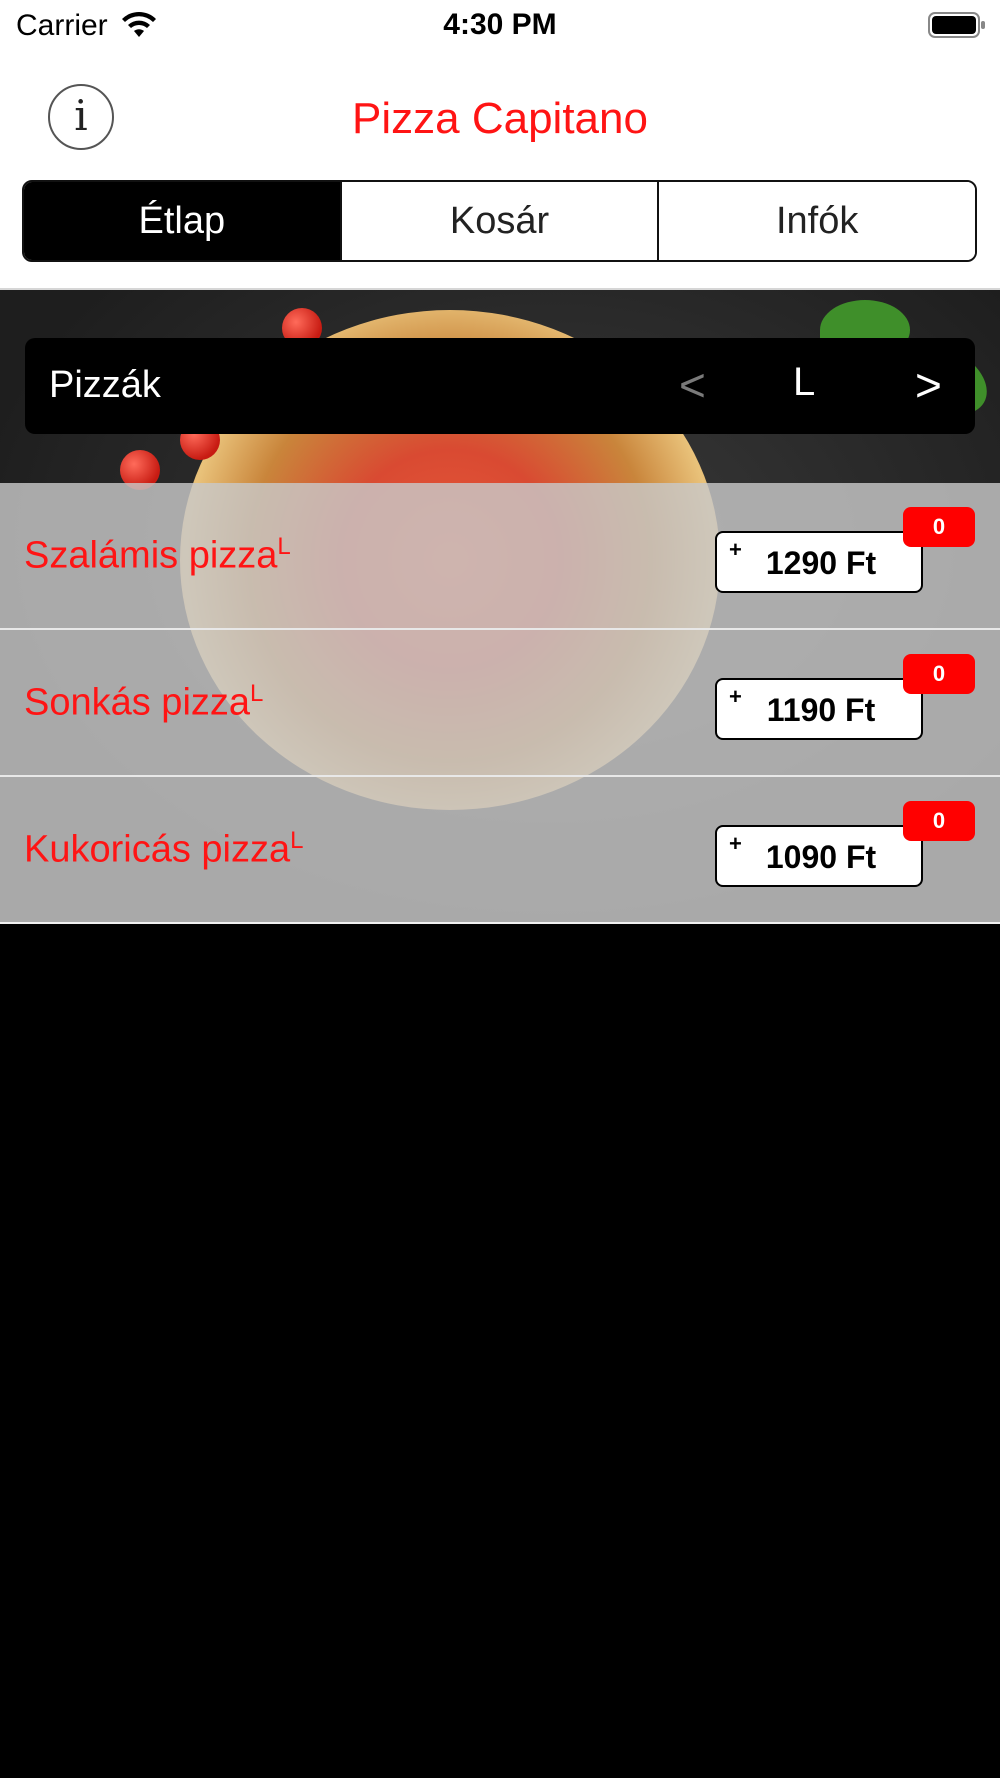  I want to click on status-bar: Carrier 4:30 PM, so click(500, 26).